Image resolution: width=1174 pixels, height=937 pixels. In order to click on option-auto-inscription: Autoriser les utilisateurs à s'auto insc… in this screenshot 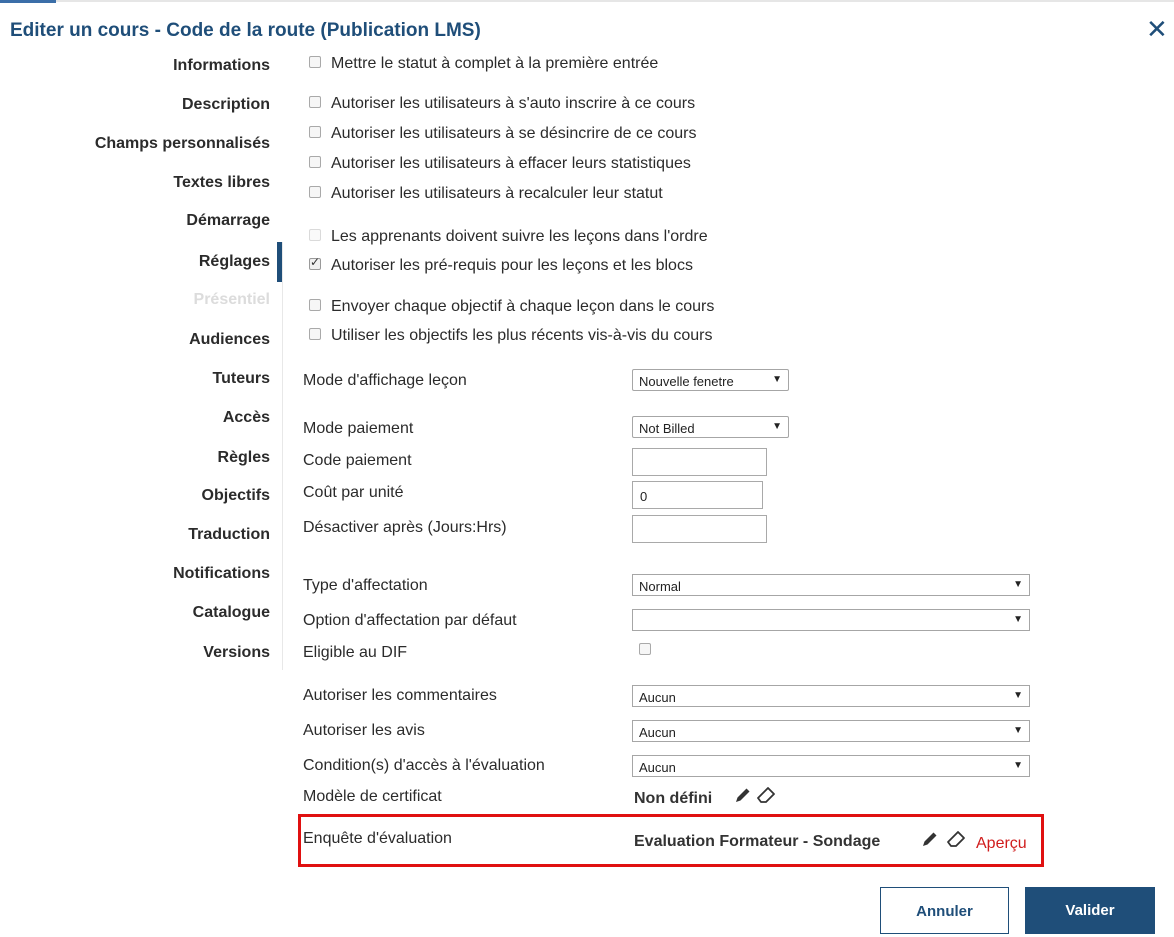, I will do `click(502, 104)`.